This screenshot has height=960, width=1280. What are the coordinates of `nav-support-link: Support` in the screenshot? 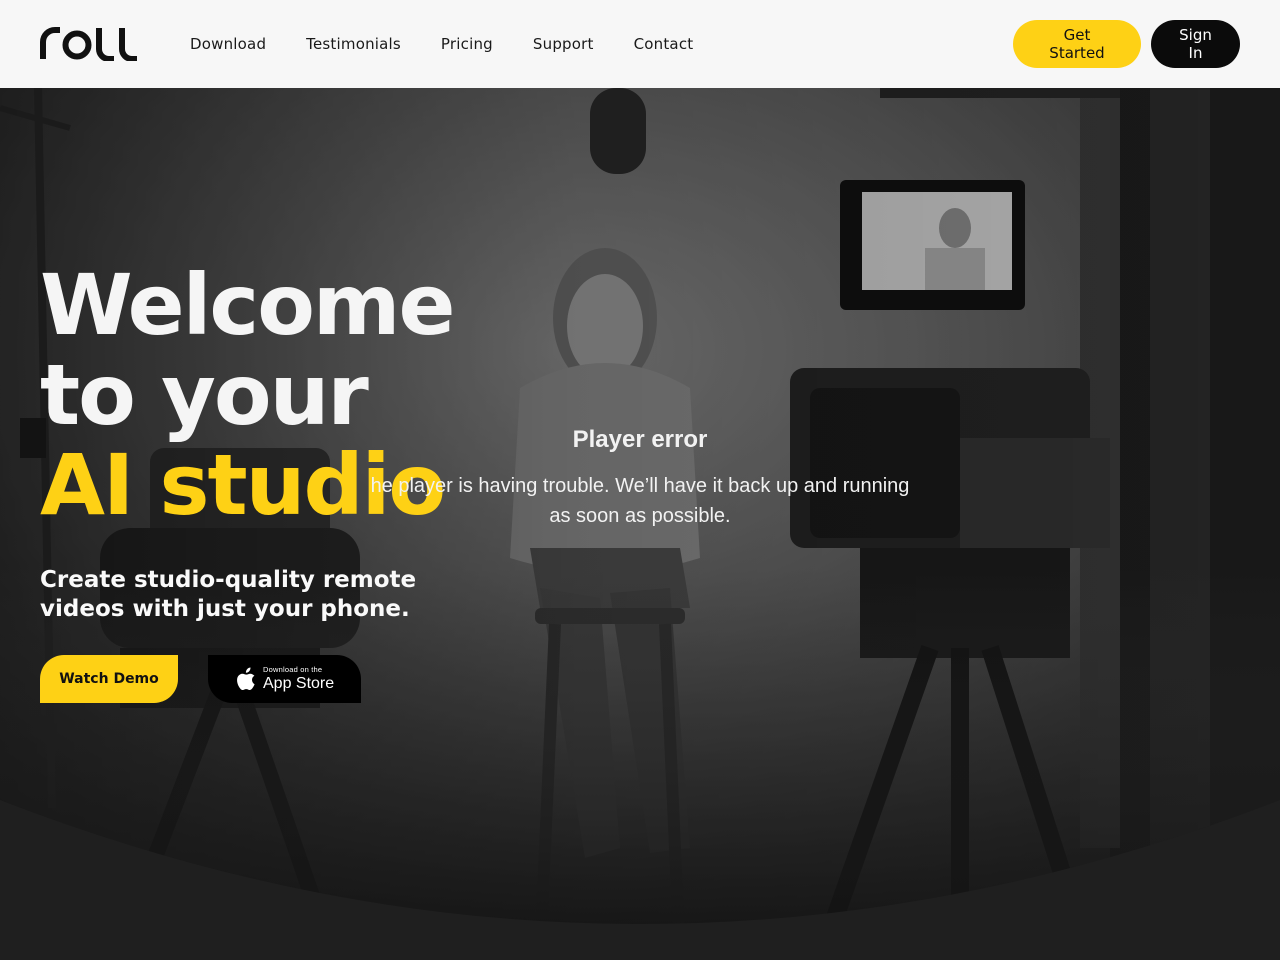 It's located at (563, 44).